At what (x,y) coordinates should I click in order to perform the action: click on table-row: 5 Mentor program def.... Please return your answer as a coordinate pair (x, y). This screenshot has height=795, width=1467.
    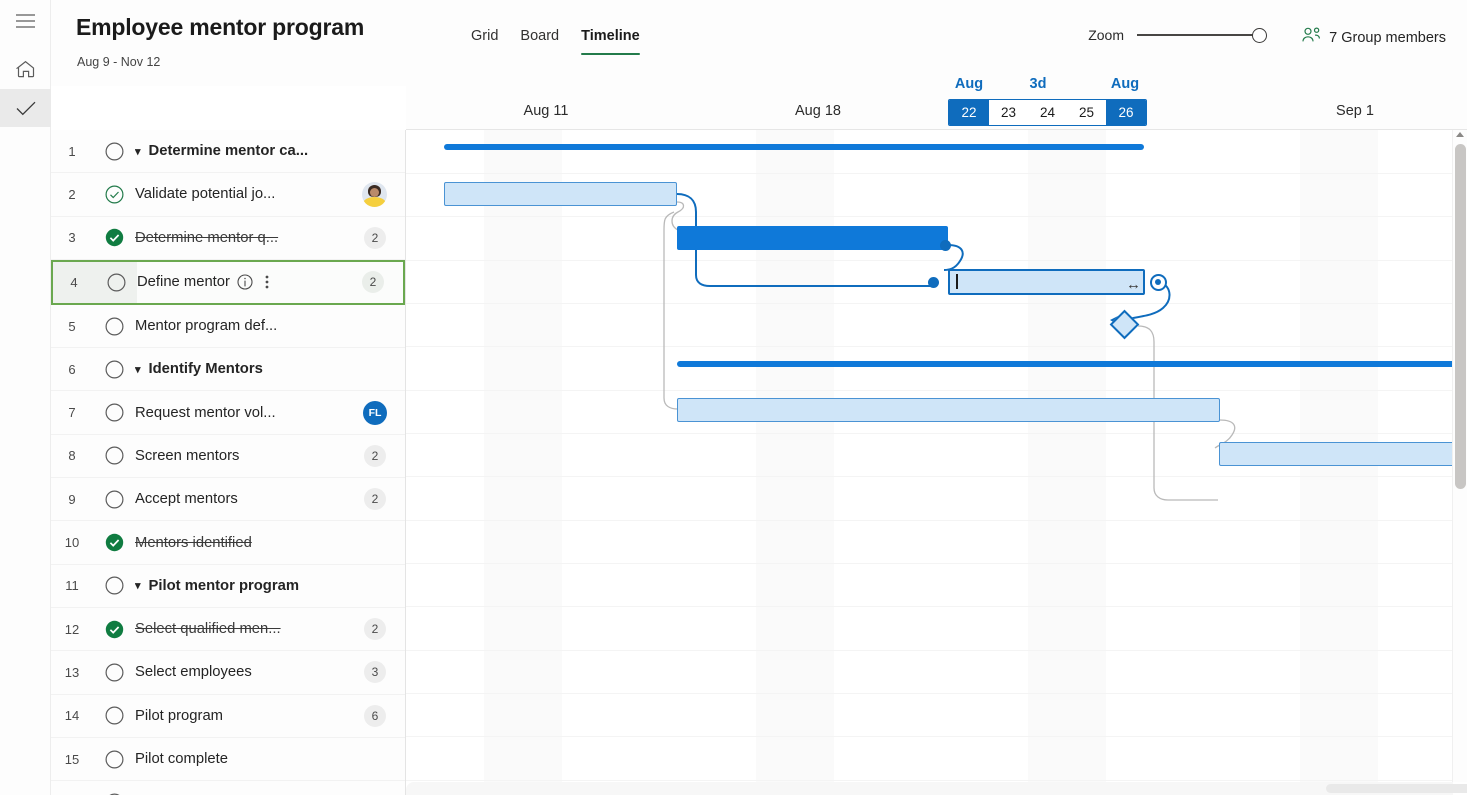
    Looking at the image, I should click on (228, 327).